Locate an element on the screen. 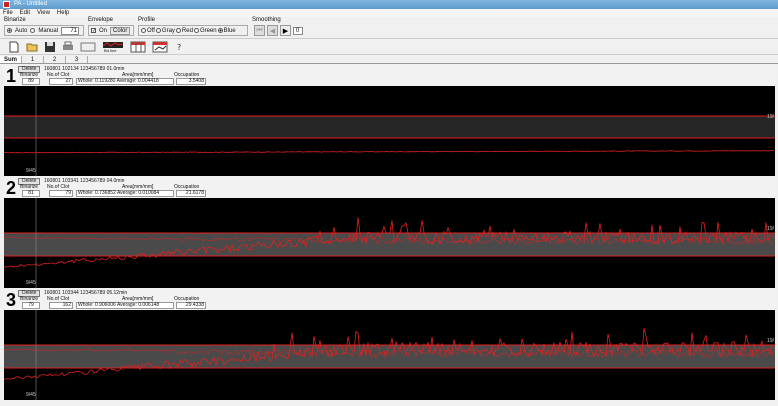 The width and height of the screenshot is (778, 406). whole-value: 0.119280 is located at coordinates (105, 81).